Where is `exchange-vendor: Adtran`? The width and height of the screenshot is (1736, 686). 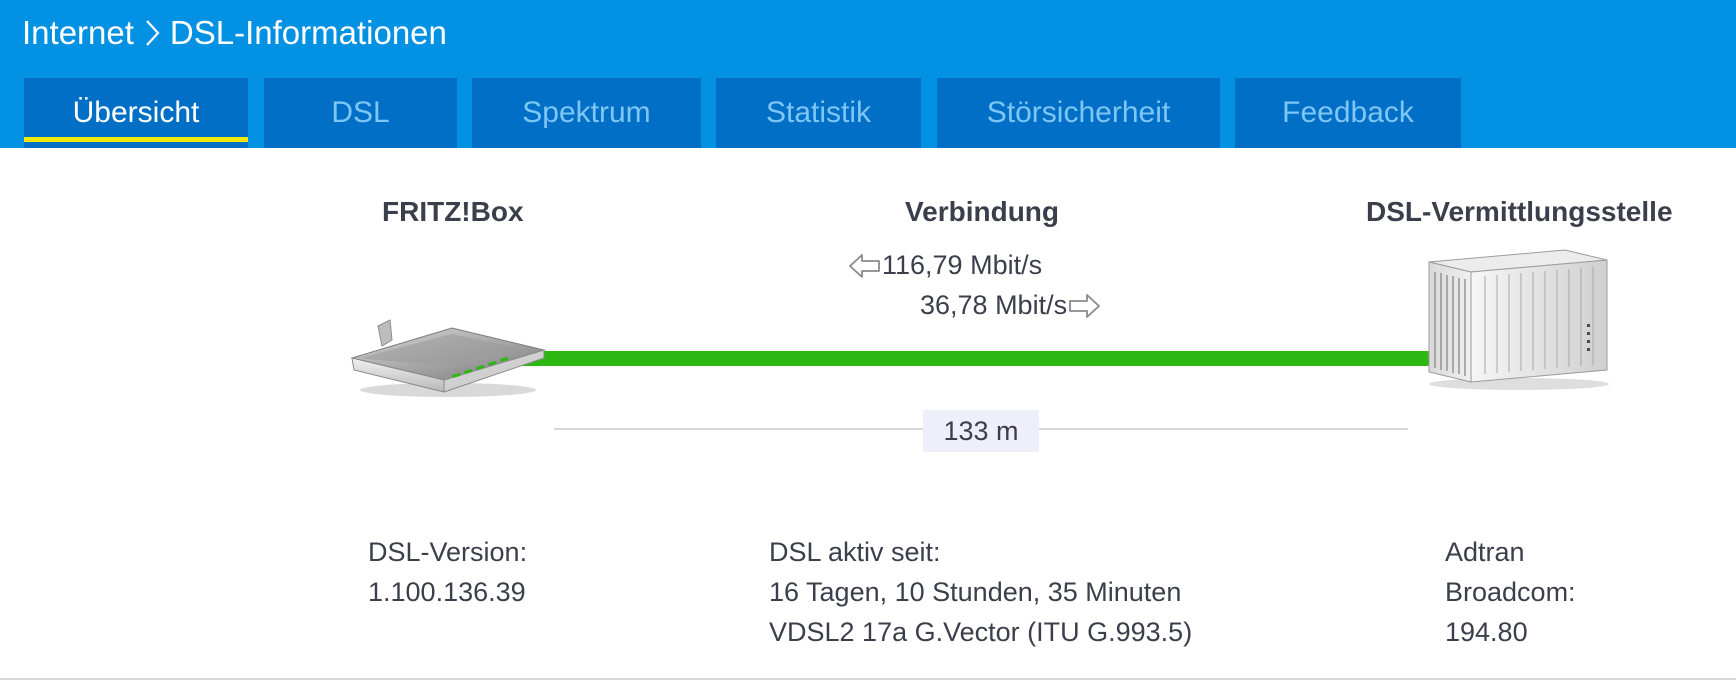
exchange-vendor: Adtran is located at coordinates (1485, 552).